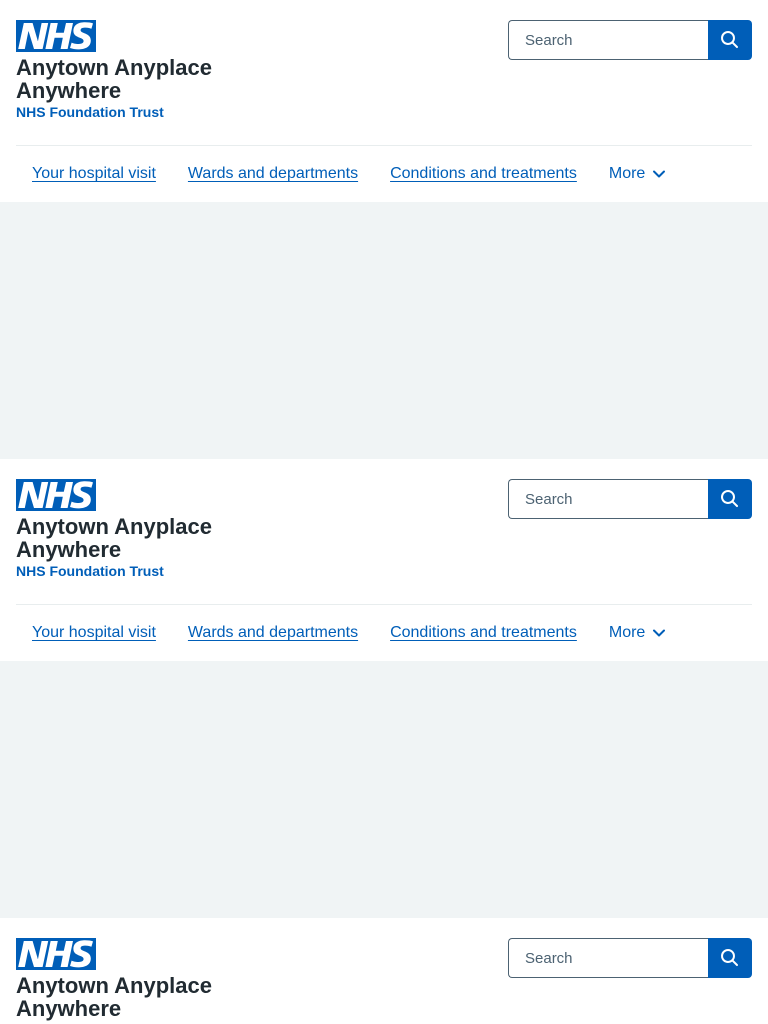 This screenshot has height=1024, width=768. I want to click on header-3: Anytown Anyplace Anywhere, so click(384, 971).